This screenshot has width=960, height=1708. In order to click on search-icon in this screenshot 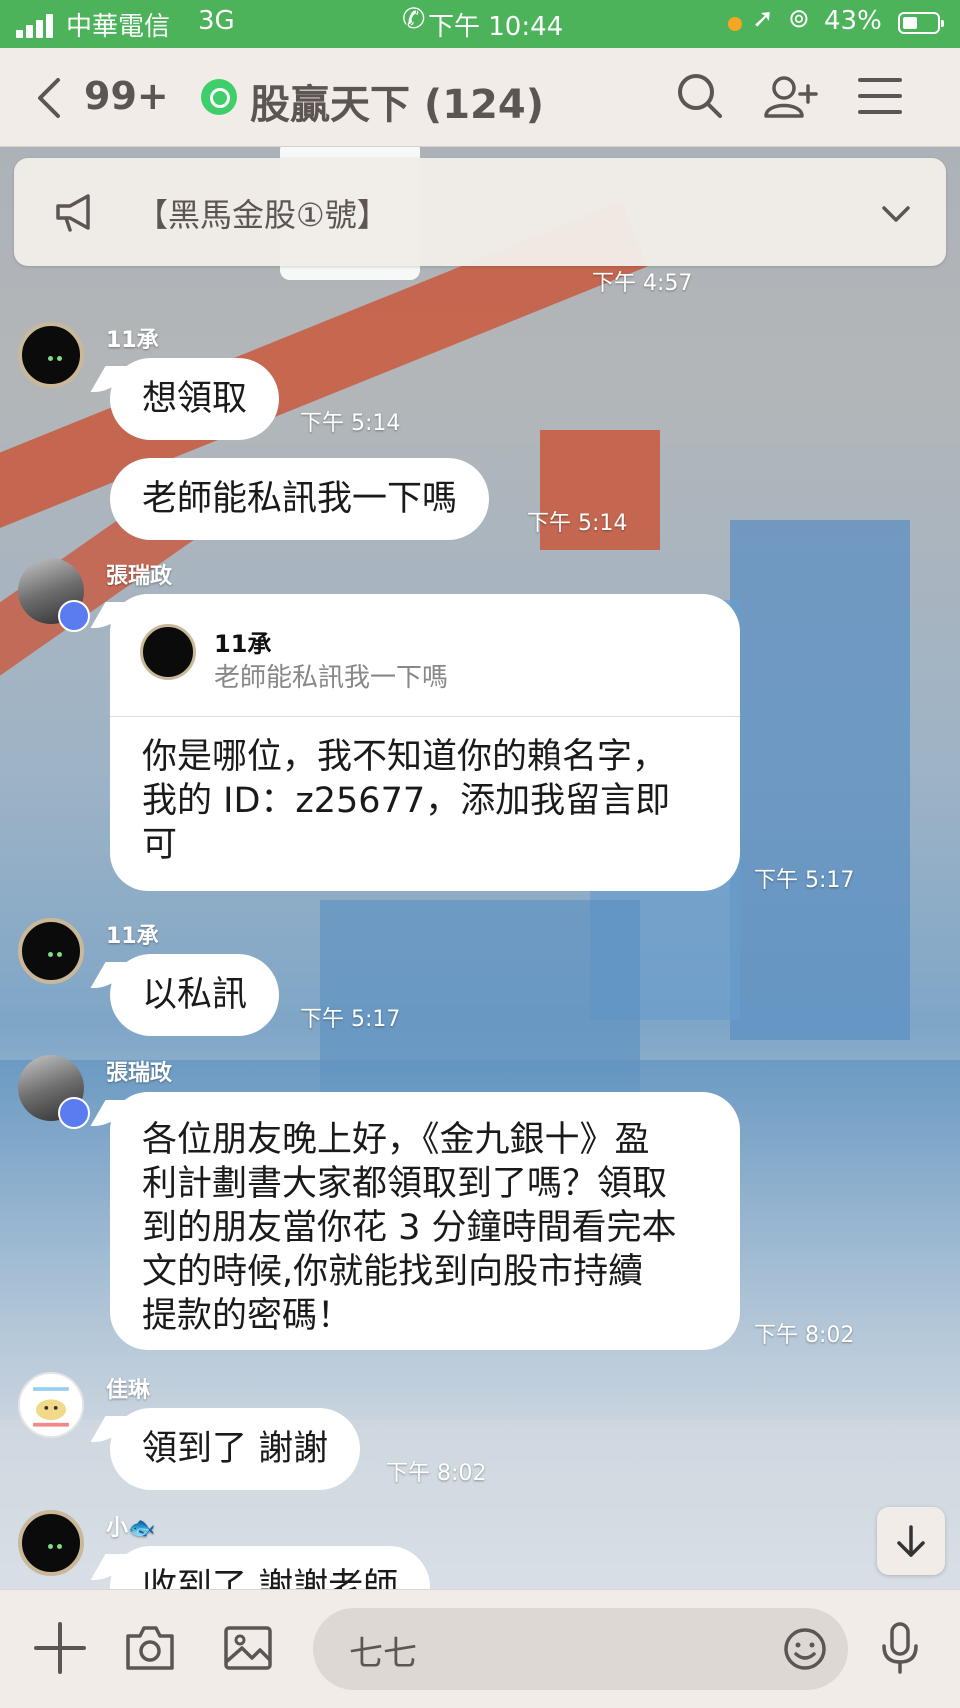, I will do `click(700, 96)`.